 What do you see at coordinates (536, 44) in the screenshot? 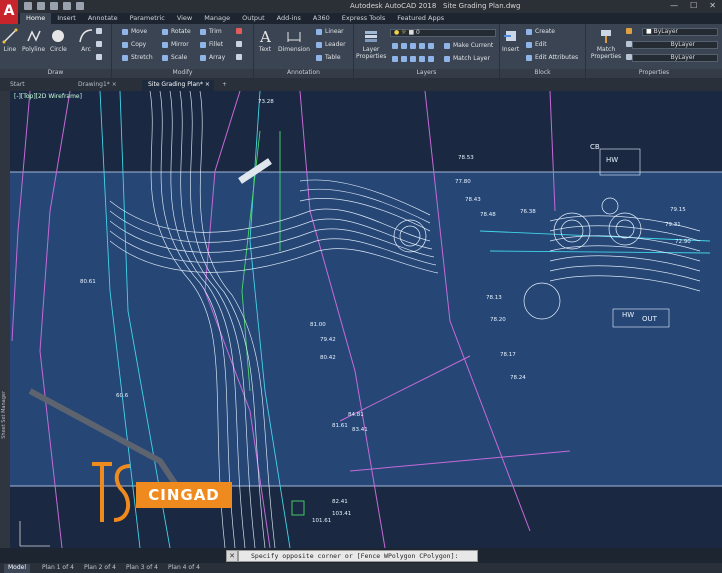
I see `edit-block-button: Edit` at bounding box center [536, 44].